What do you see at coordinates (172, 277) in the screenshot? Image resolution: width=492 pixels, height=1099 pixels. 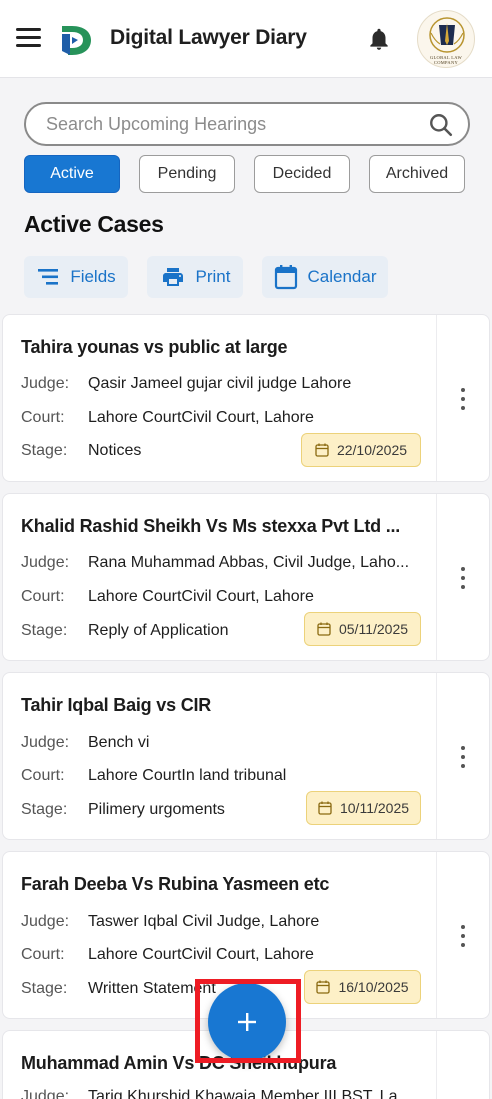 I see `printer-icon` at bounding box center [172, 277].